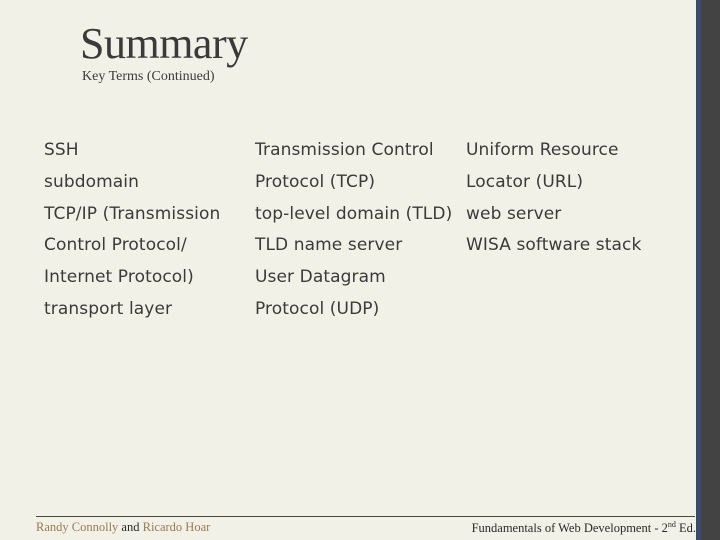 This screenshot has width=720, height=540. I want to click on term: top-level domain (TLD), so click(354, 213).